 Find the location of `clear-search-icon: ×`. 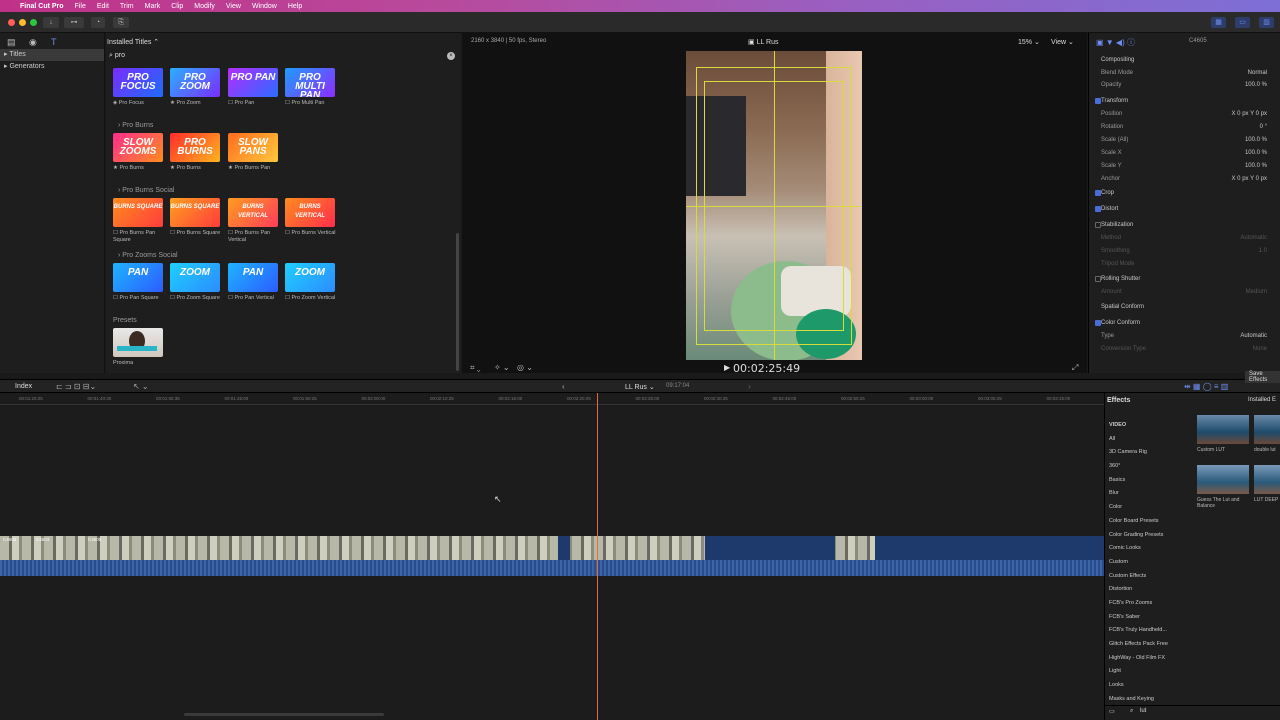

clear-search-icon: × is located at coordinates (451, 56).